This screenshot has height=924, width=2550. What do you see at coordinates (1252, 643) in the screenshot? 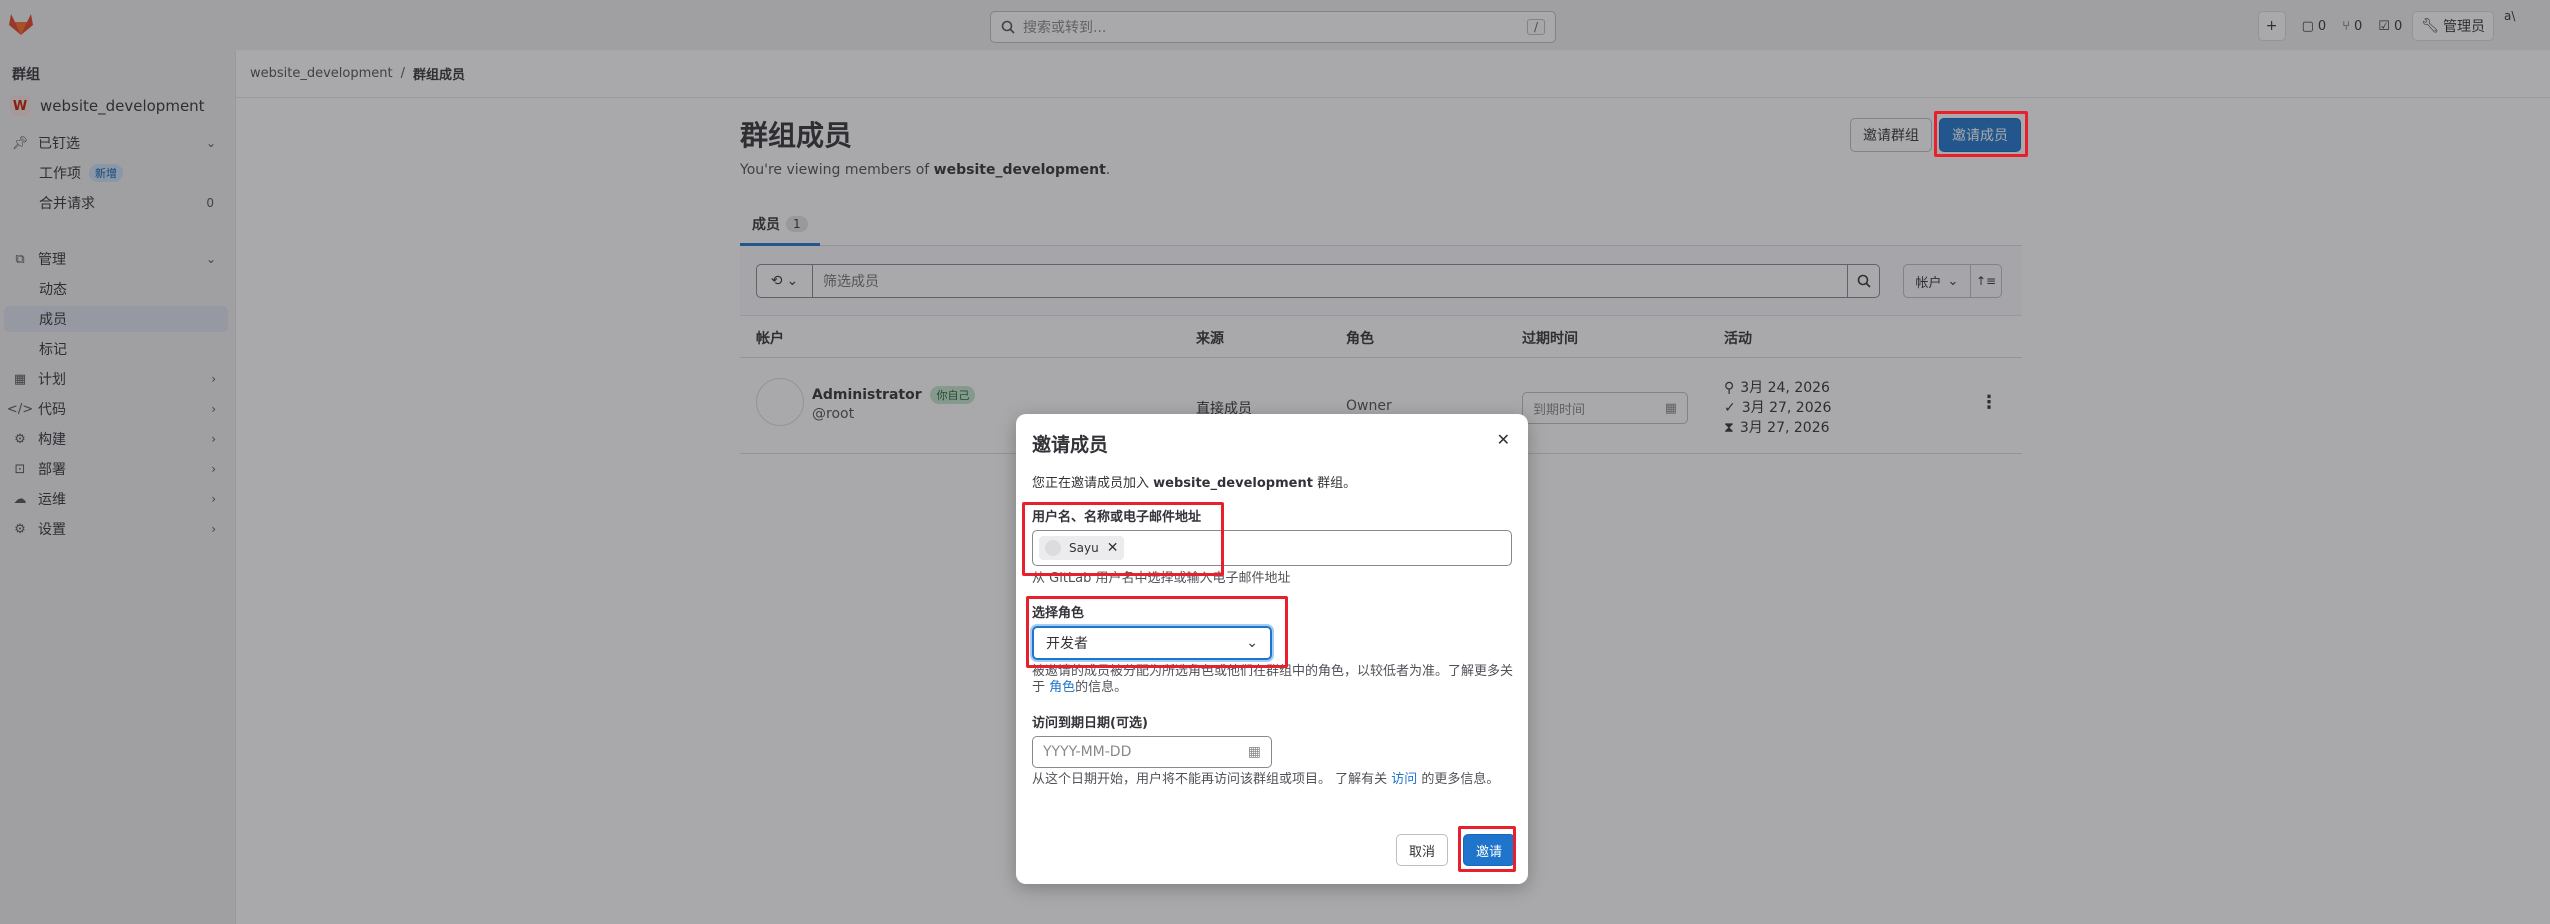
I see `chevron-down-icon: ⌄` at bounding box center [1252, 643].